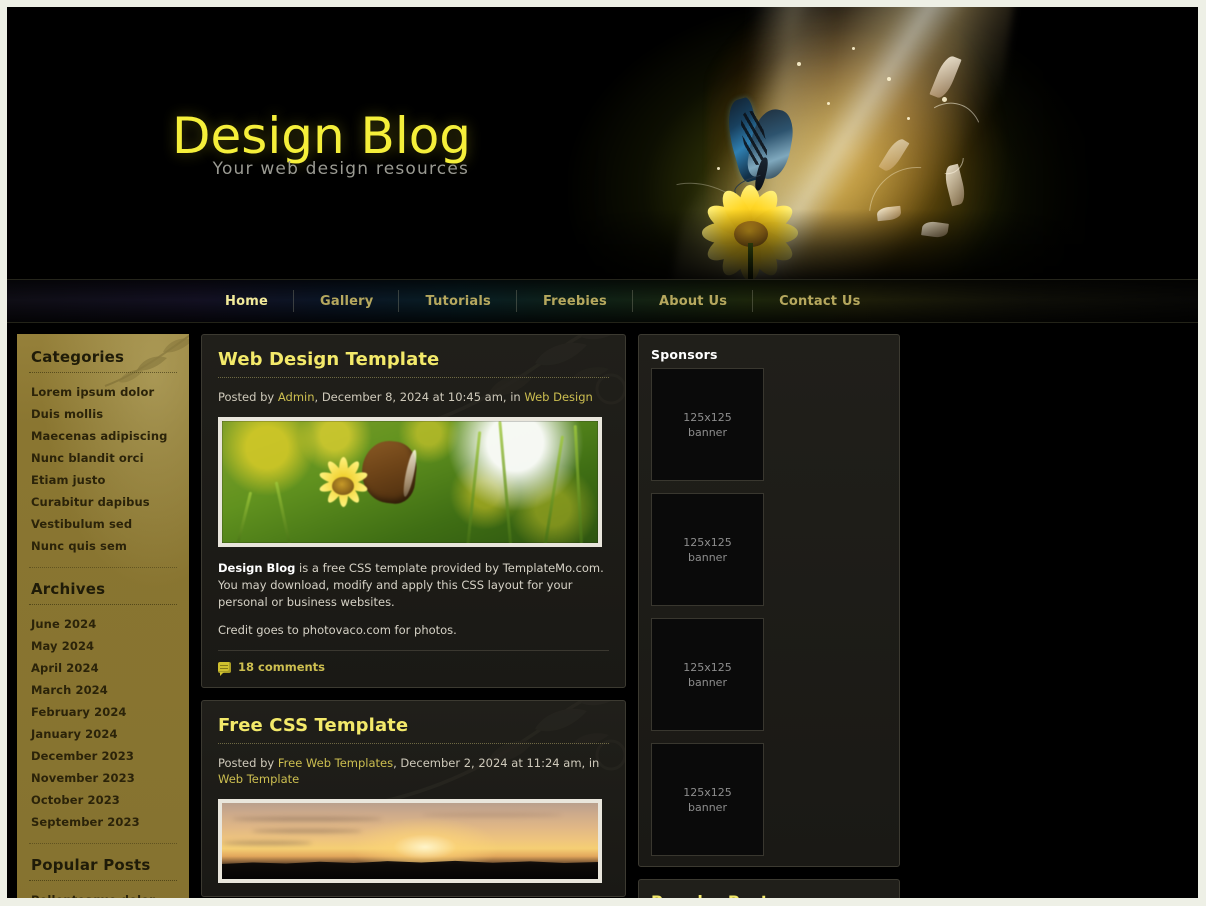  I want to click on list-item: Lorem ipsum dolor, so click(103, 392).